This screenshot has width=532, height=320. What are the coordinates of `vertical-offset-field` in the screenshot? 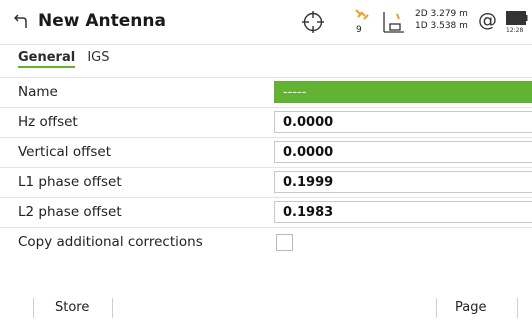 It's located at (403, 152).